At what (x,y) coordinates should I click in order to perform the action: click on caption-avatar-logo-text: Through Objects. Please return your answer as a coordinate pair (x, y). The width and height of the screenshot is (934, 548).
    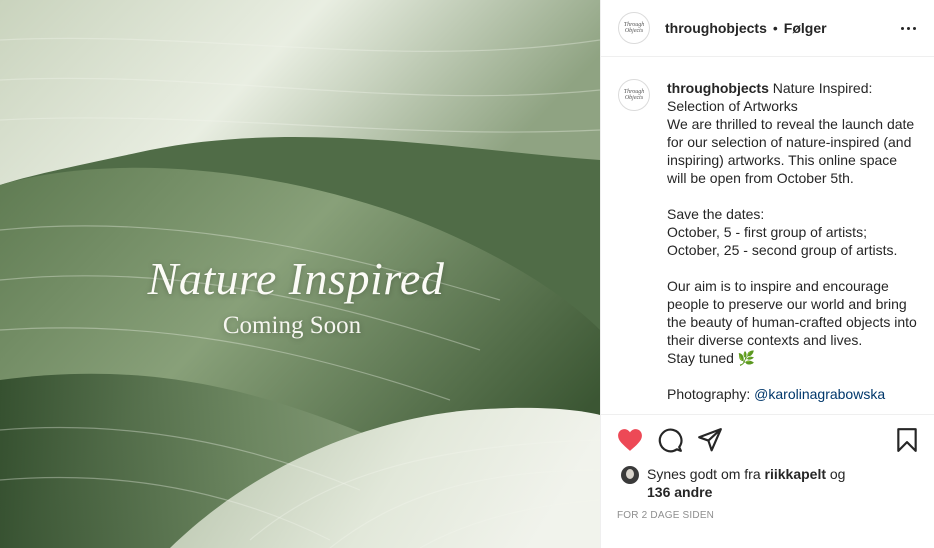
    Looking at the image, I should click on (634, 95).